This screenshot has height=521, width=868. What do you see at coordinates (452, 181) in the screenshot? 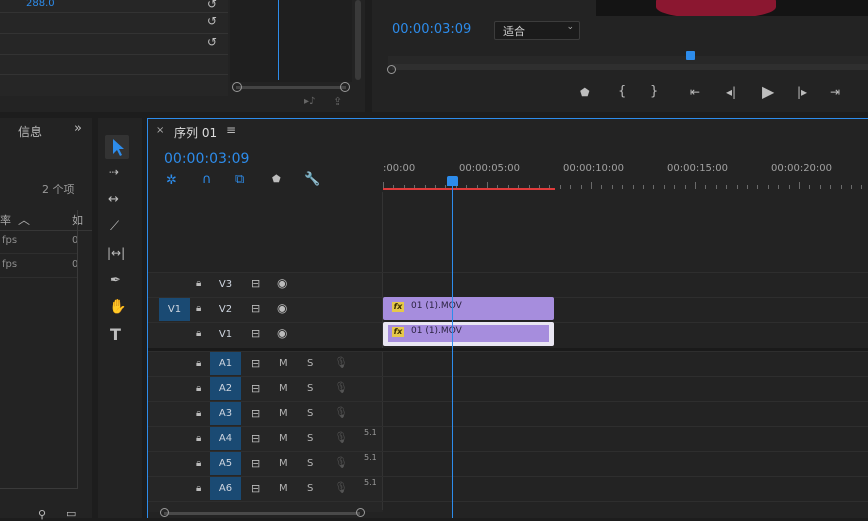
I see `timeline-playhead-head` at bounding box center [452, 181].